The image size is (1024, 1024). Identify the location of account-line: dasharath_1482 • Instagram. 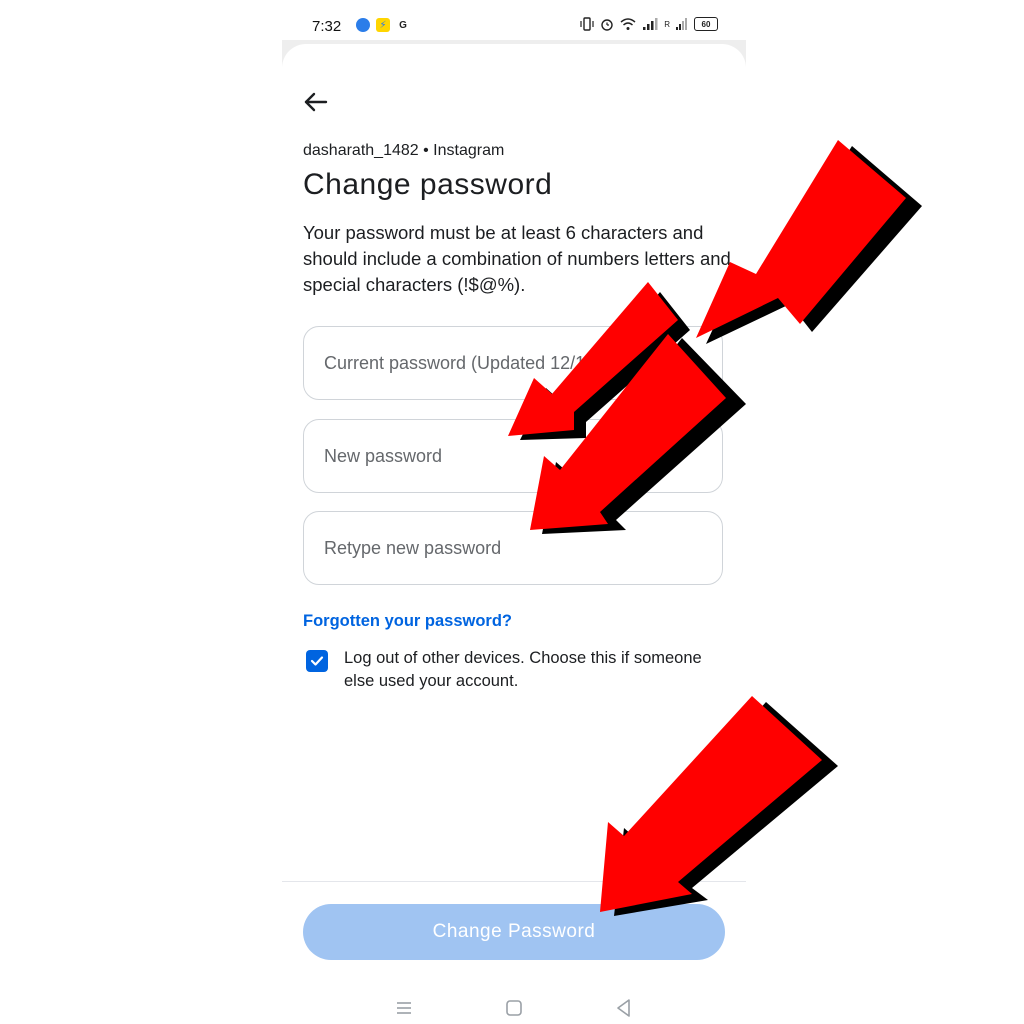
(404, 150).